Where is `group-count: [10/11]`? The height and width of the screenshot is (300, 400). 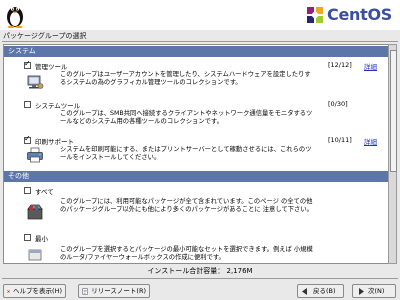 group-count: [10/11] is located at coordinates (340, 140).